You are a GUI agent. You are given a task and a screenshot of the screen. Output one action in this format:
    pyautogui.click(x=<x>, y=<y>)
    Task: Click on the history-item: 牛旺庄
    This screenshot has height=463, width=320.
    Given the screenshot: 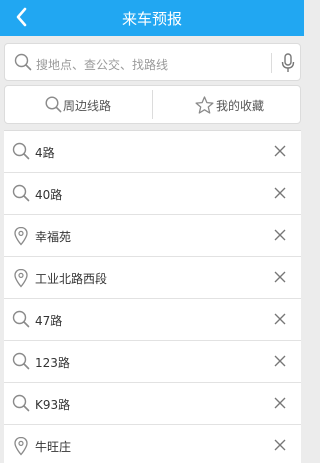 What is the action you would take?
    pyautogui.click(x=152, y=444)
    